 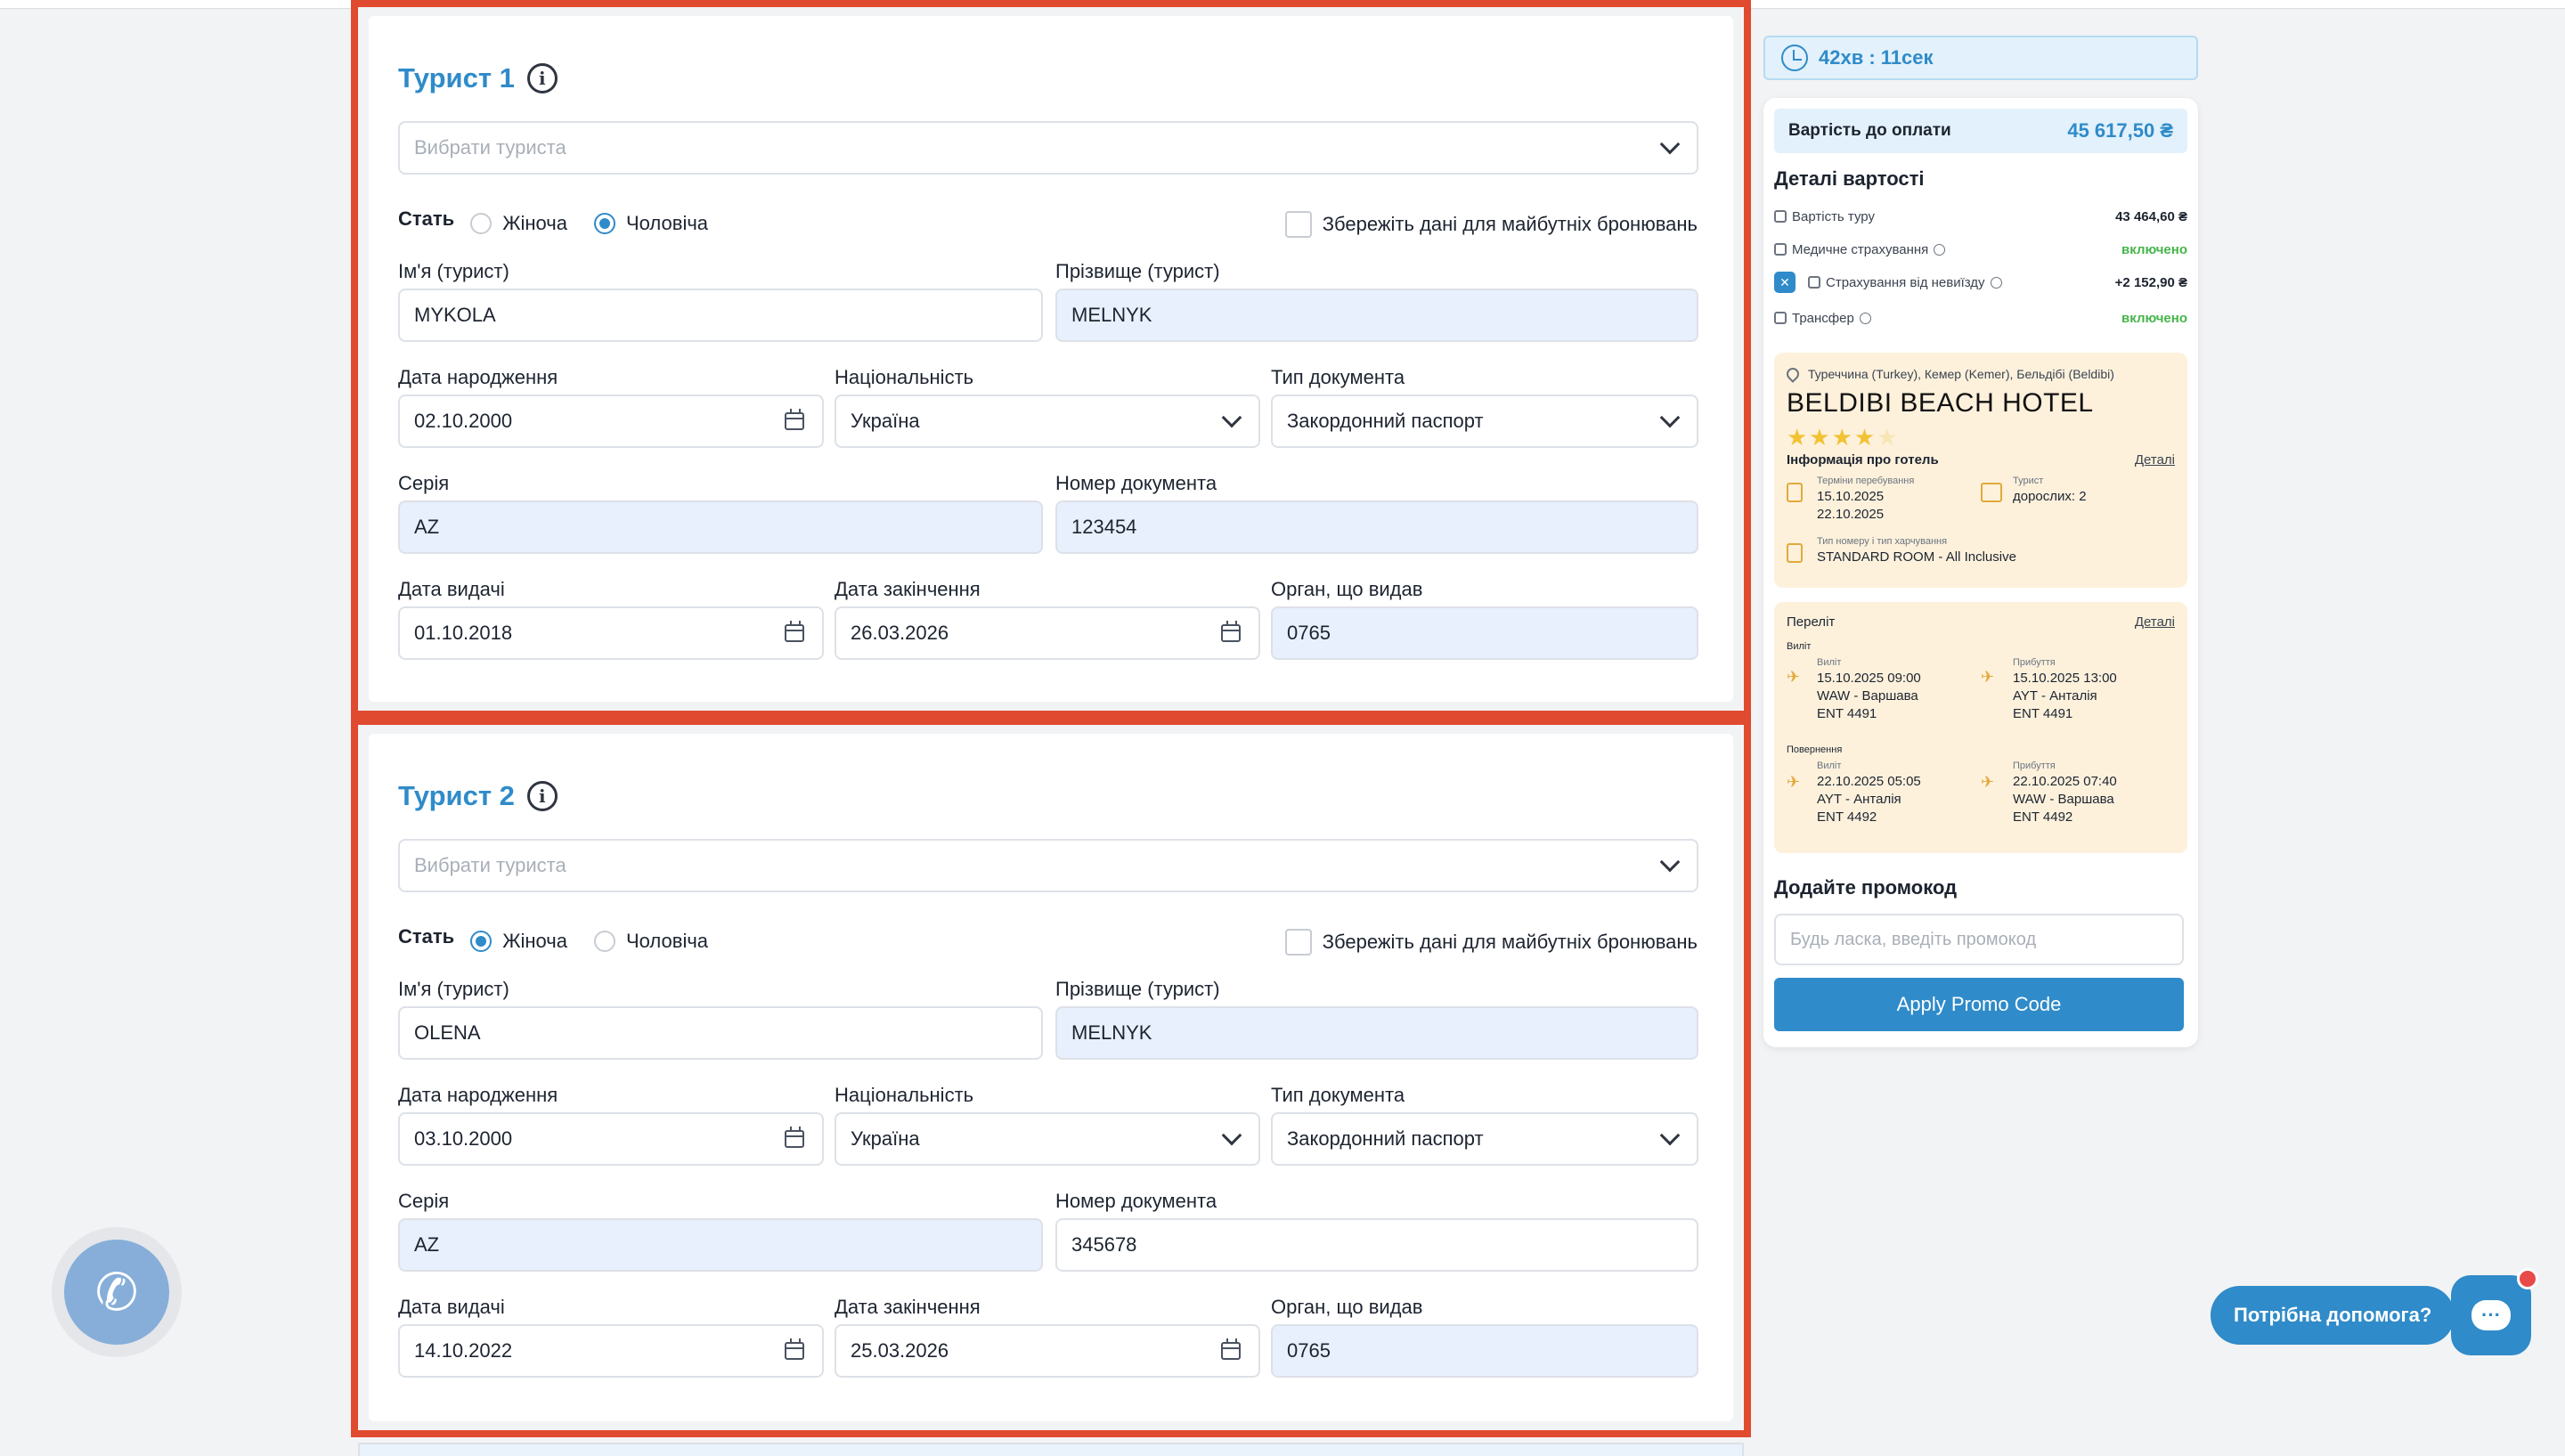 I want to click on dob-field: 03.10.2000, so click(x=611, y=1139).